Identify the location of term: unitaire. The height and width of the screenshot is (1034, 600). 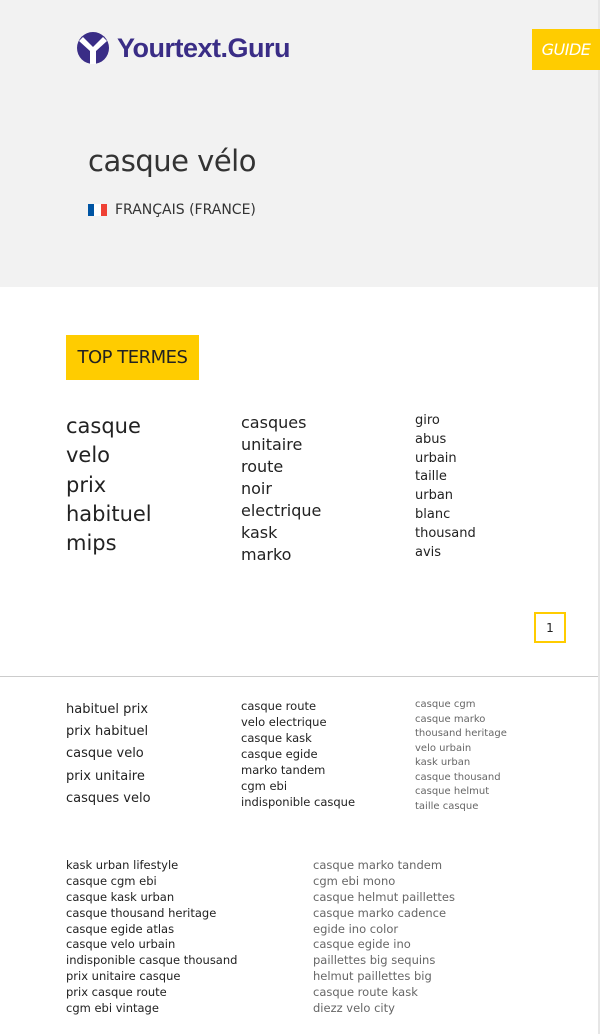
(272, 444).